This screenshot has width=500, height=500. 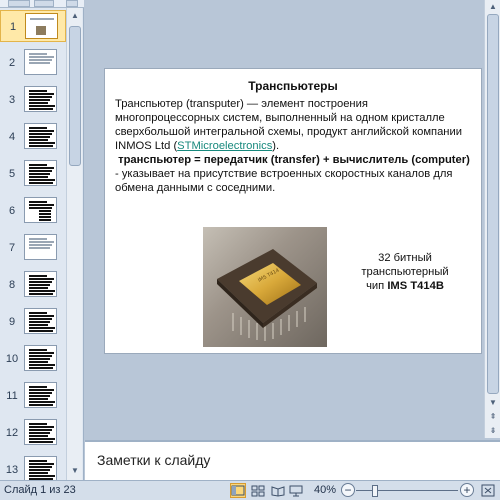 What do you see at coordinates (12, 285) in the screenshot?
I see `slide-thumbnail-number: 8` at bounding box center [12, 285].